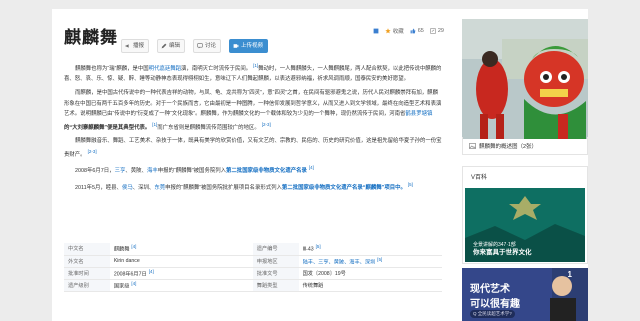 This screenshot has height=321, width=640. Describe the element at coordinates (87, 285) in the screenshot. I see `info-key: 遗产级别` at that location.